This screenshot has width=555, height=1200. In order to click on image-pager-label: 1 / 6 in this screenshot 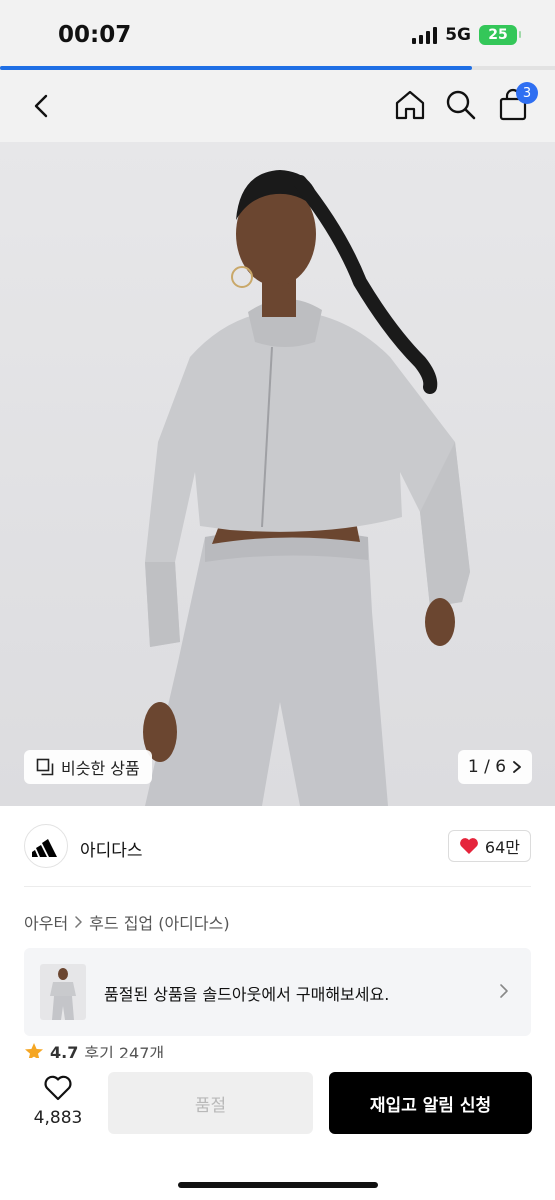, I will do `click(487, 767)`.